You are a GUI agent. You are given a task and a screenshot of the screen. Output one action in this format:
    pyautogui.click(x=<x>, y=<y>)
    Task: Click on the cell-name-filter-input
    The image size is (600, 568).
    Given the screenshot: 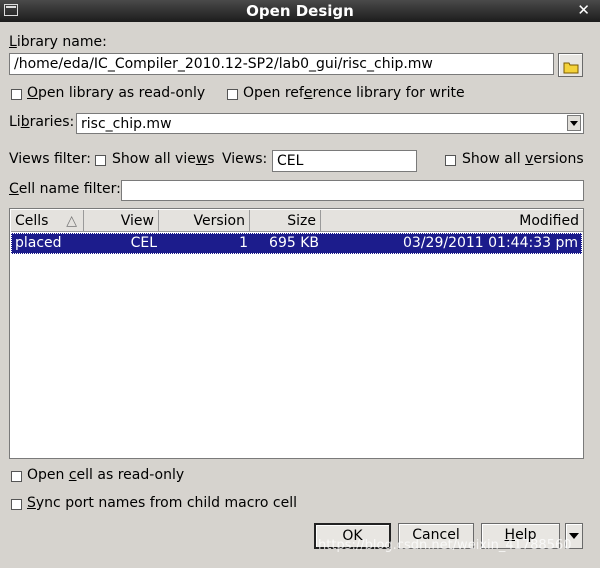 What is the action you would take?
    pyautogui.click(x=352, y=190)
    